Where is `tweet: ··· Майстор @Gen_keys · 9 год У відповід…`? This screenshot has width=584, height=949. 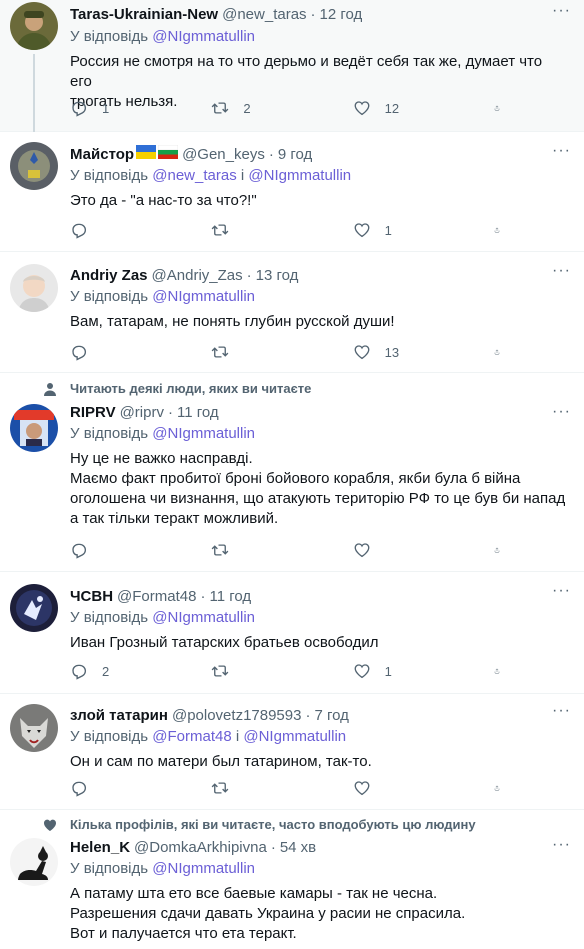 tweet: ··· Майстор @Gen_keys · 9 год У відповід… is located at coordinates (292, 192).